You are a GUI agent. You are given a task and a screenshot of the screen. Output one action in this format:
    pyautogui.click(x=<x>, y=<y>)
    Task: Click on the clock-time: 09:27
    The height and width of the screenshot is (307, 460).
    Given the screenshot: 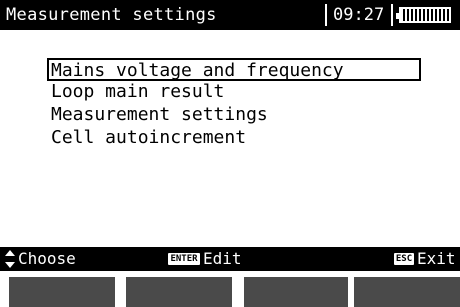 What is the action you would take?
    pyautogui.click(x=359, y=15)
    